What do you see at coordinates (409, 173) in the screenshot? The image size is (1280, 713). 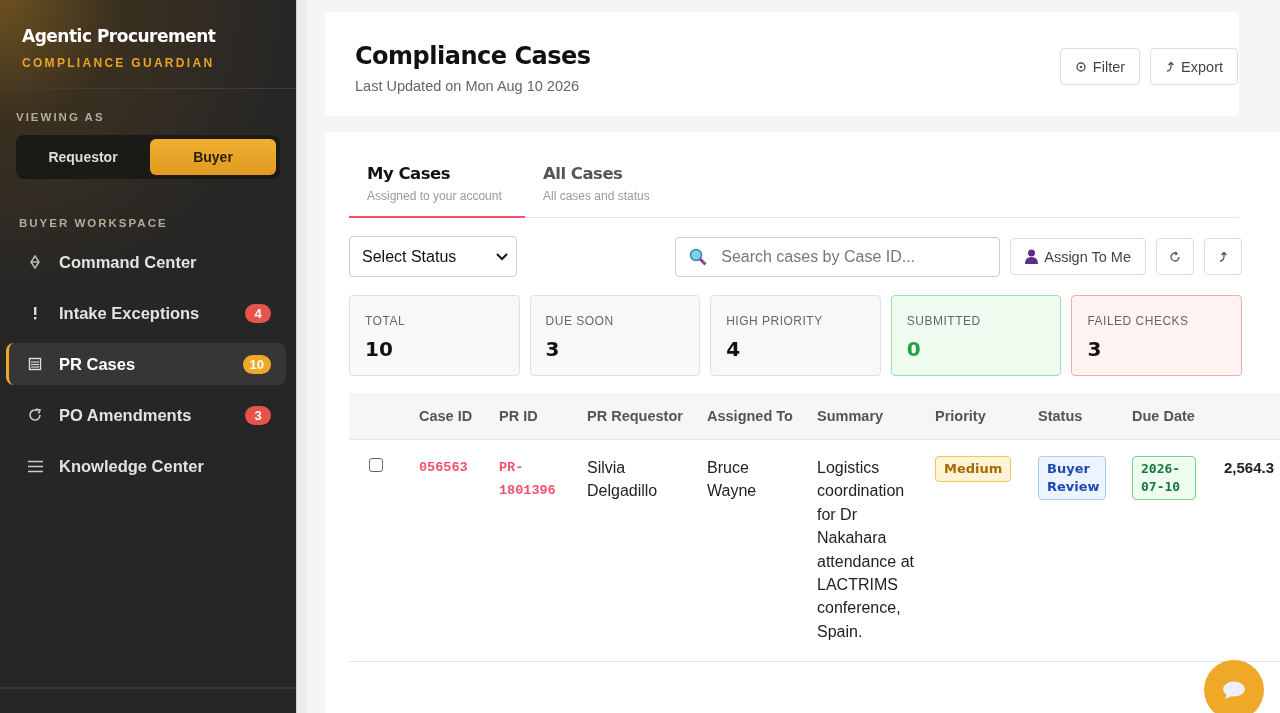 I see `tab-title: My Cases` at bounding box center [409, 173].